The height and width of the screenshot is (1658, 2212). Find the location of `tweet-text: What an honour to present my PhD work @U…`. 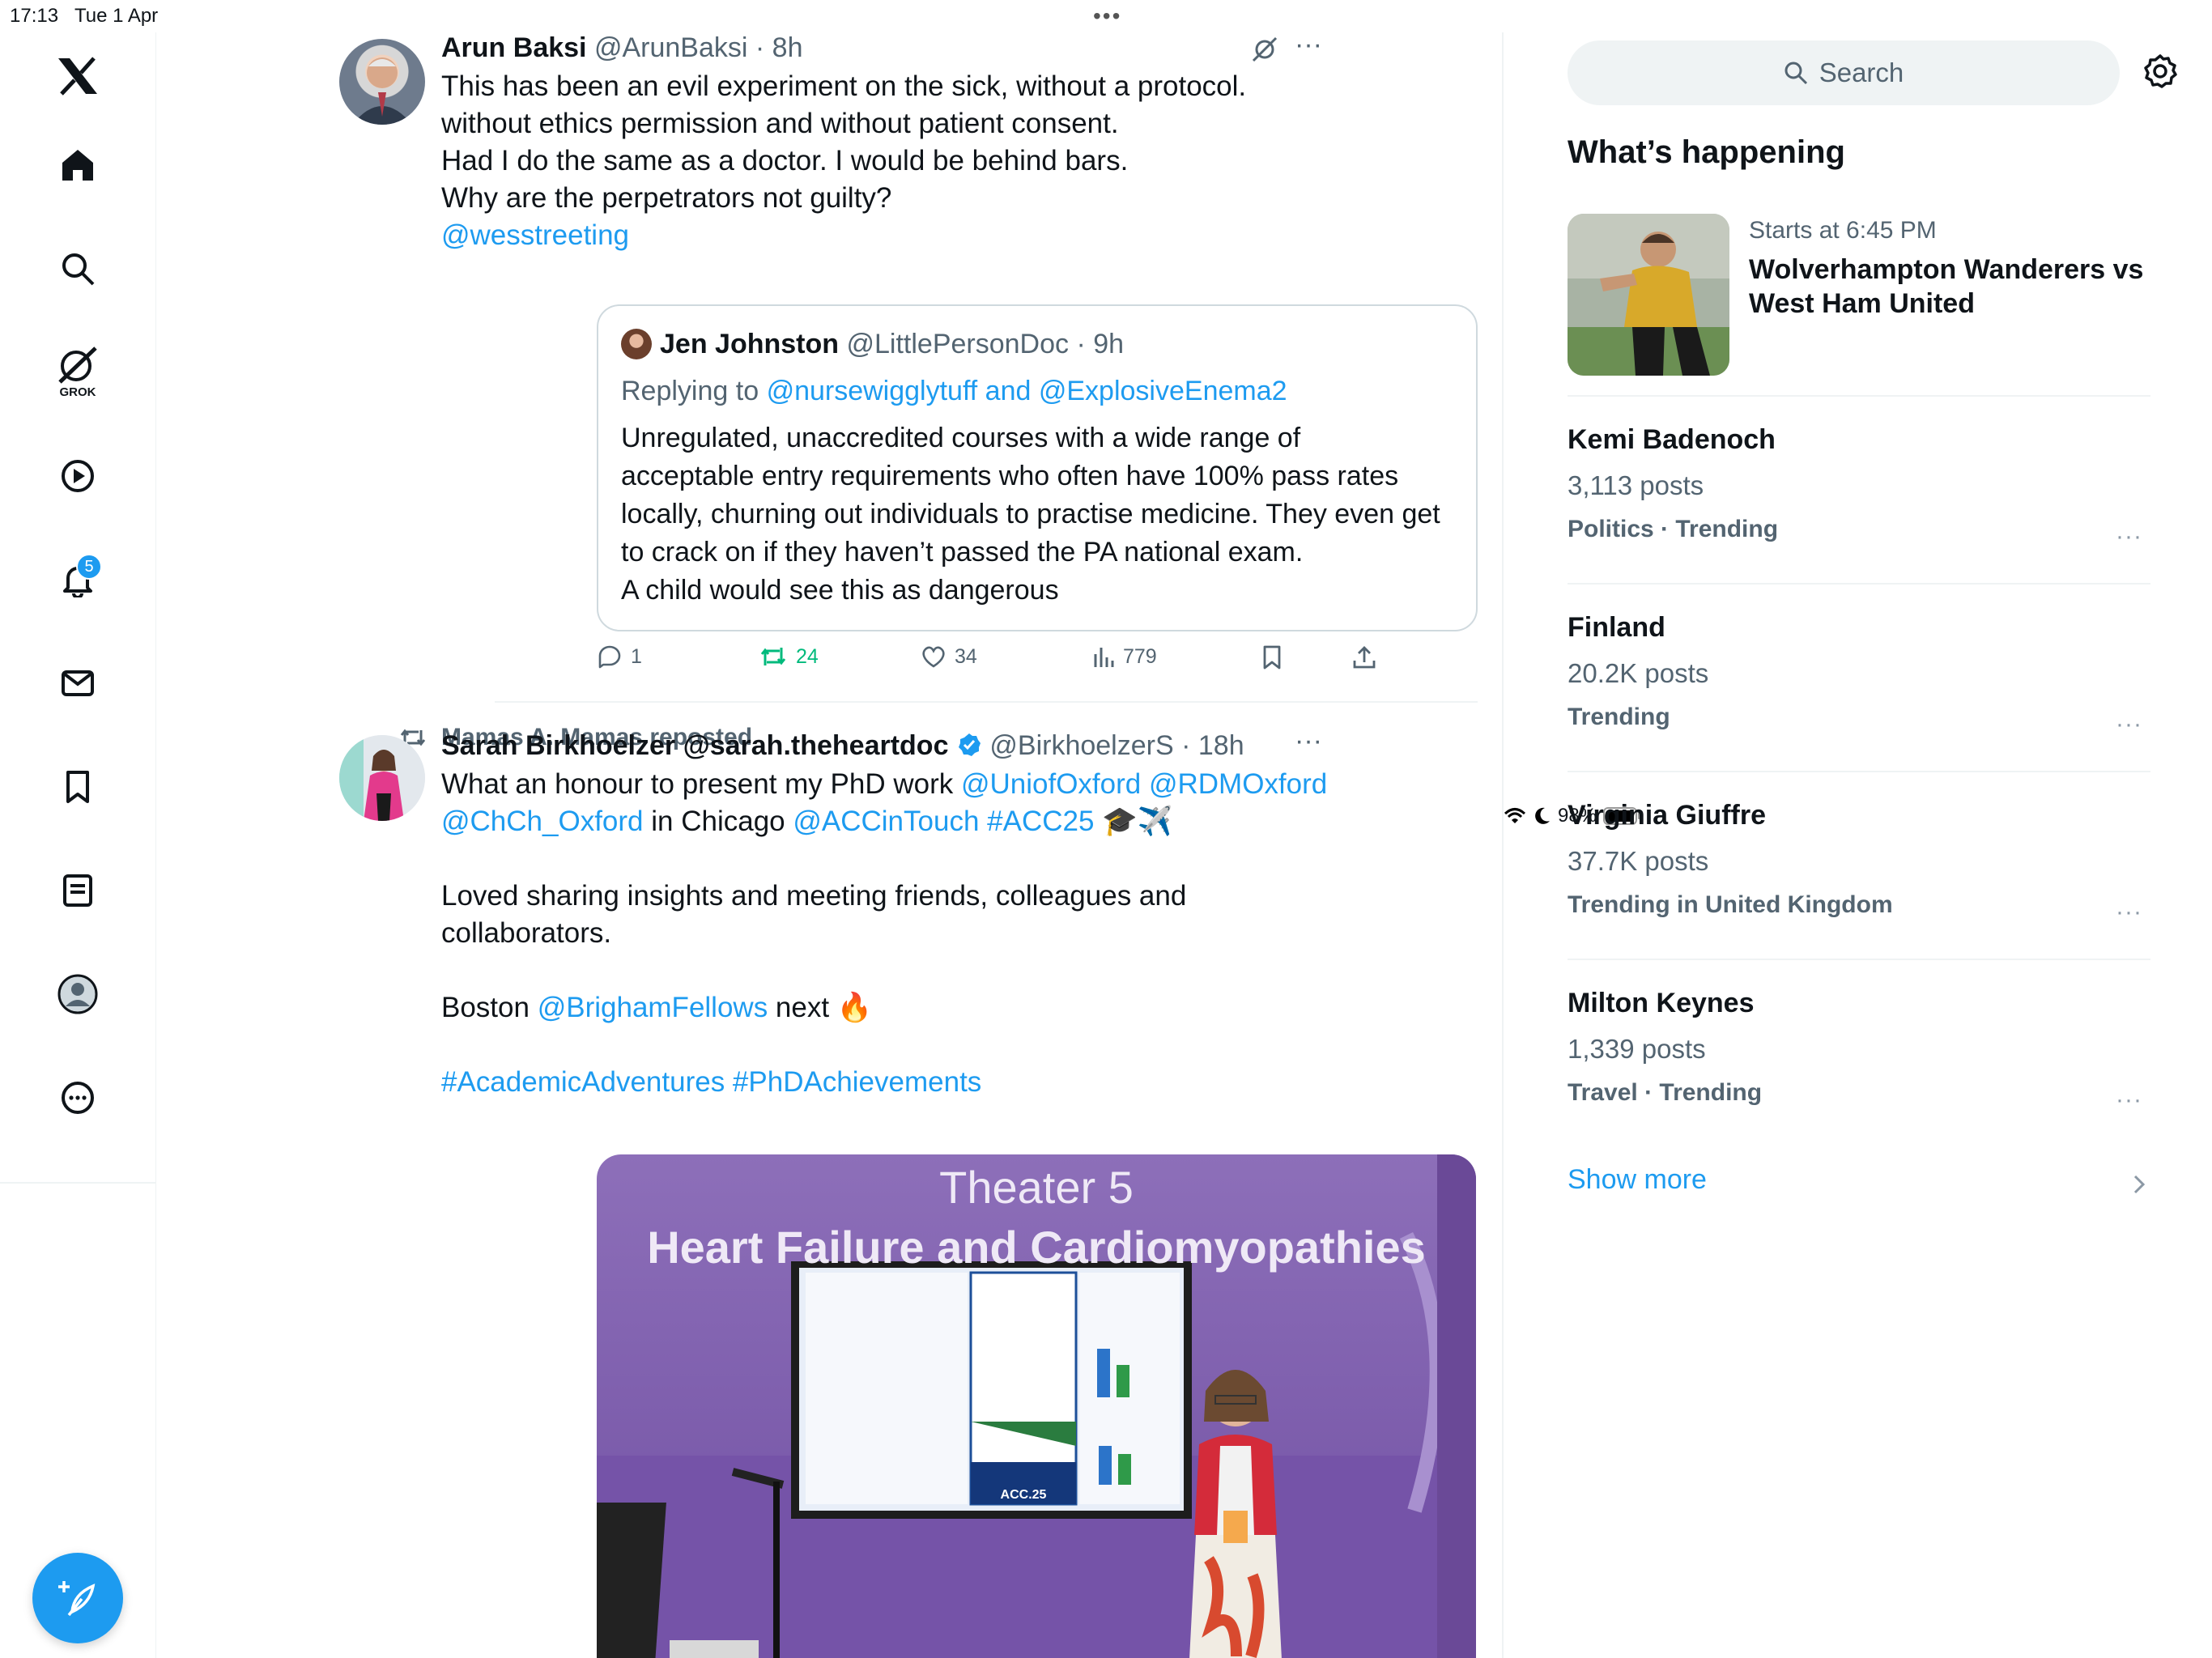

tweet-text: What an honour to present my PhD work @U… is located at coordinates (960, 933).